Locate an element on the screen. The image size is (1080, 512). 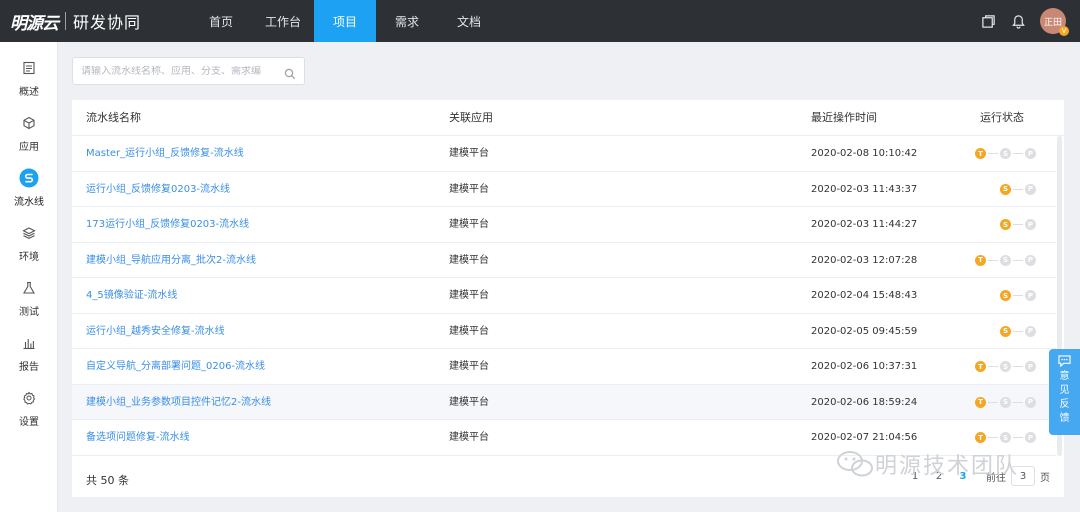
pipeline-name-link: Master_运行小组_反馈修复-流水线 is located at coordinates (165, 153).